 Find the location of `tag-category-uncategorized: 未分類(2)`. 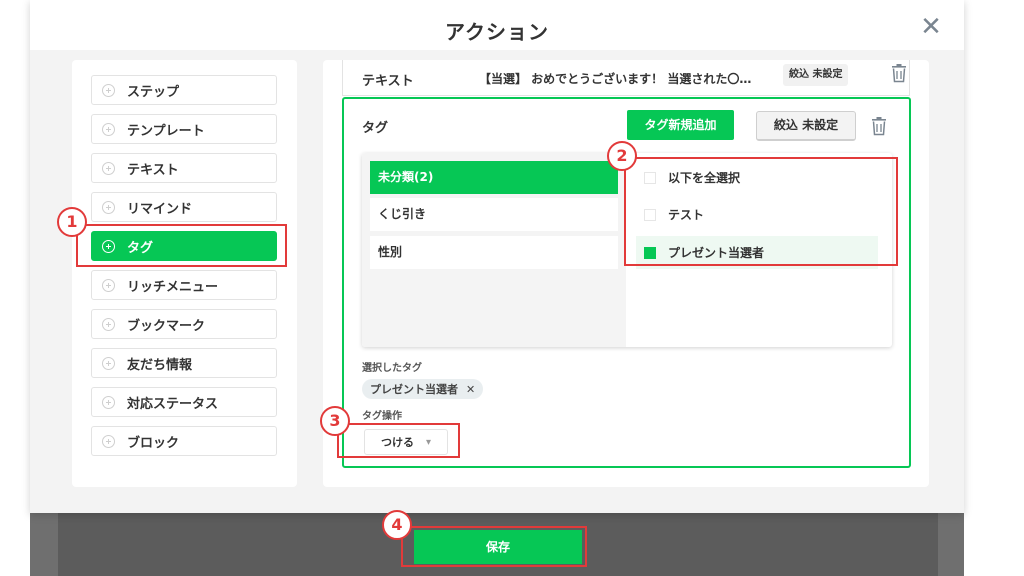

tag-category-uncategorized: 未分類(2) is located at coordinates (494, 177).